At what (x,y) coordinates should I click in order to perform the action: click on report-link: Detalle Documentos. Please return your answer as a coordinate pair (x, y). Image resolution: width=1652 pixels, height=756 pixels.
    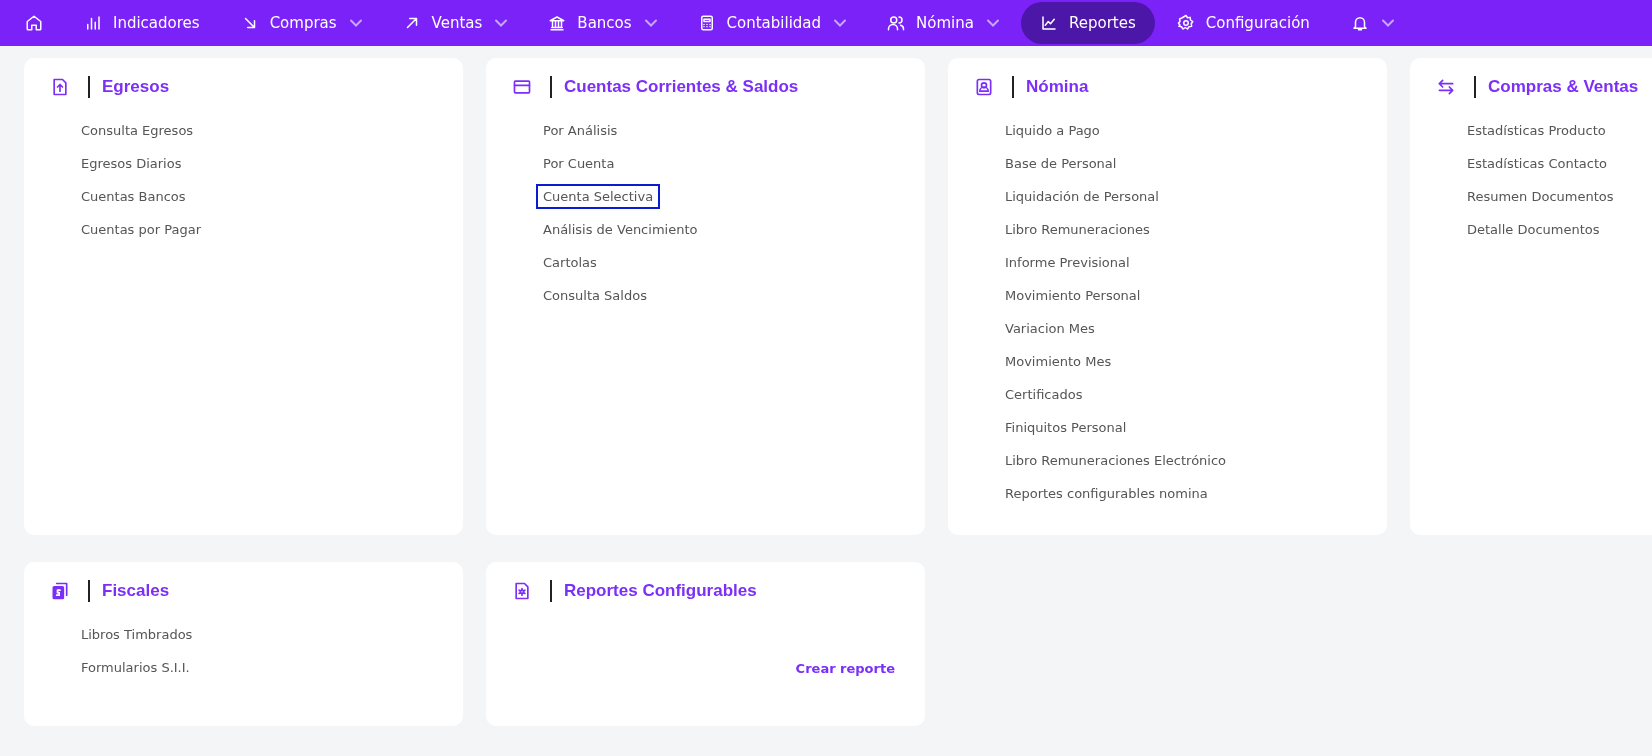
    Looking at the image, I should click on (1533, 229).